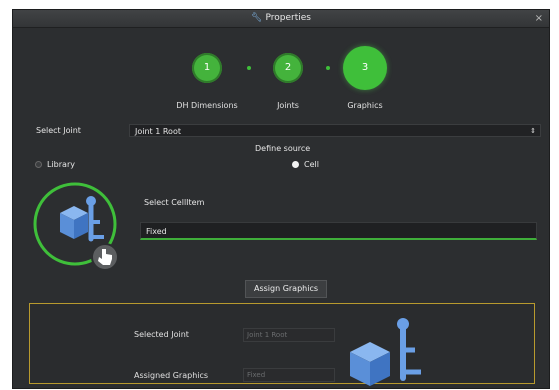 The height and width of the screenshot is (390, 559). What do you see at coordinates (338, 231) in the screenshot?
I see `cellitem-input: Fixed` at bounding box center [338, 231].